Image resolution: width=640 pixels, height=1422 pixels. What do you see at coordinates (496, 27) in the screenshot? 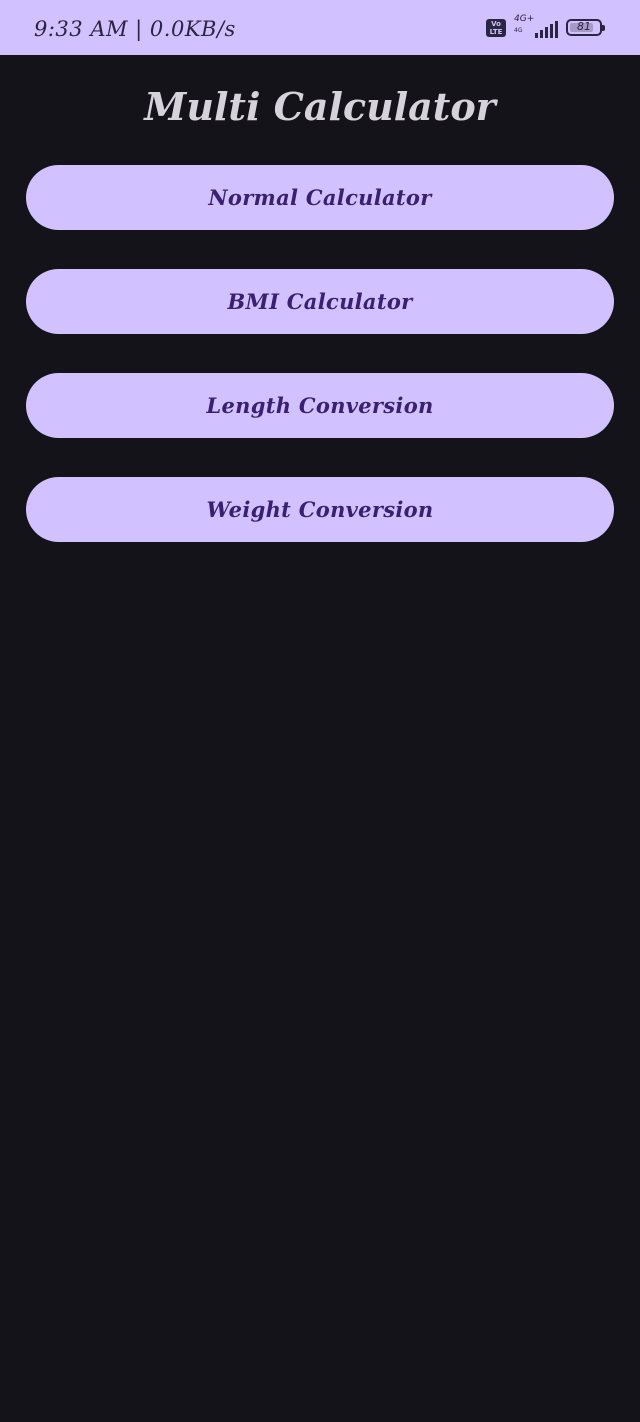
I see `volte-icon: Vo LTE` at bounding box center [496, 27].